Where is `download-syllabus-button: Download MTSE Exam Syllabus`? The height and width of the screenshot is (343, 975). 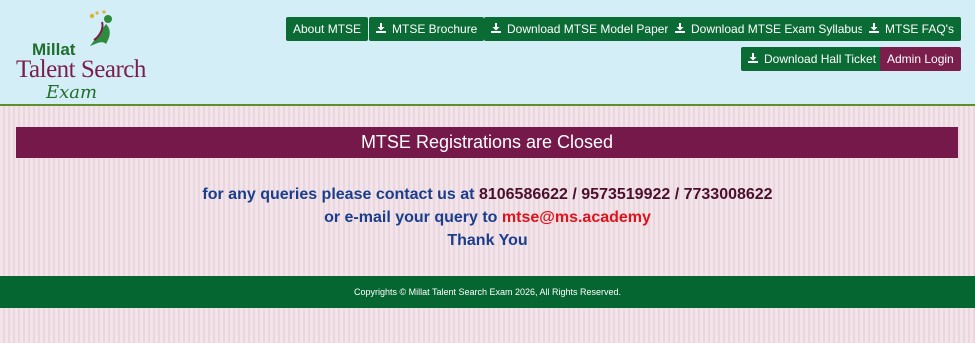 download-syllabus-button: Download MTSE Exam Syllabus is located at coordinates (769, 29).